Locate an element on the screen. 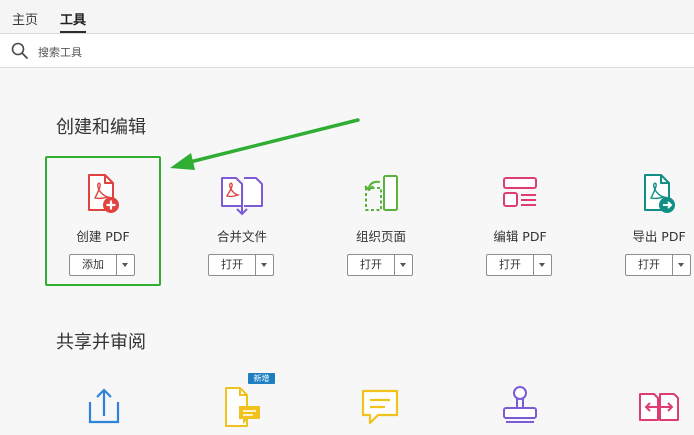 The height and width of the screenshot is (435, 694). stamp-icon is located at coordinates (520, 406).